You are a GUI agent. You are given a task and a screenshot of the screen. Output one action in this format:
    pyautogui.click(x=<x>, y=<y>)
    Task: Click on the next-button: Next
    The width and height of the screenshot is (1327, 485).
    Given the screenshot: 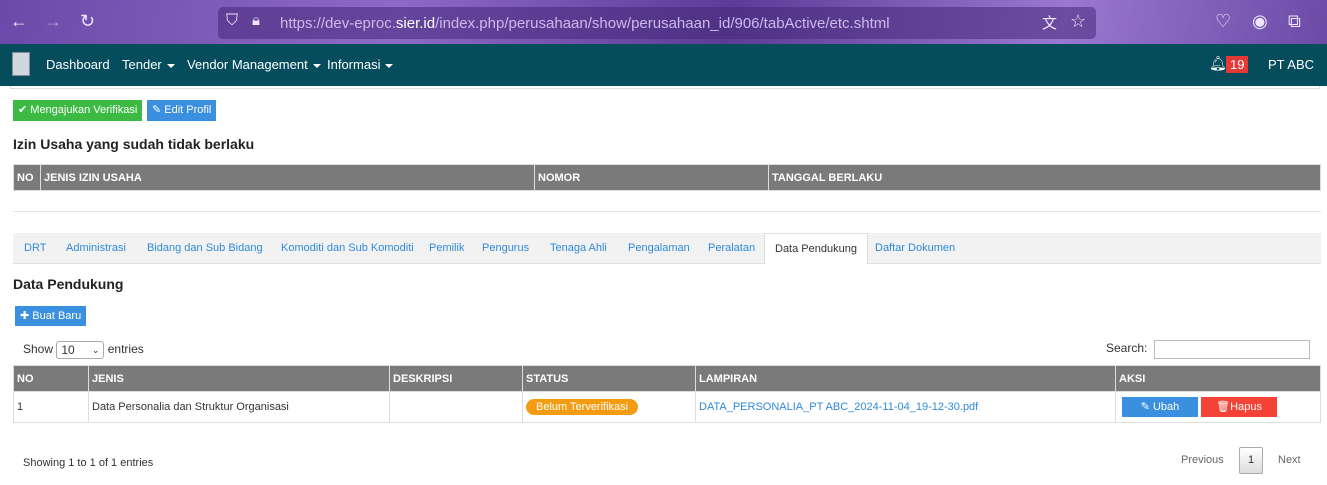 What is the action you would take?
    pyautogui.click(x=1289, y=460)
    